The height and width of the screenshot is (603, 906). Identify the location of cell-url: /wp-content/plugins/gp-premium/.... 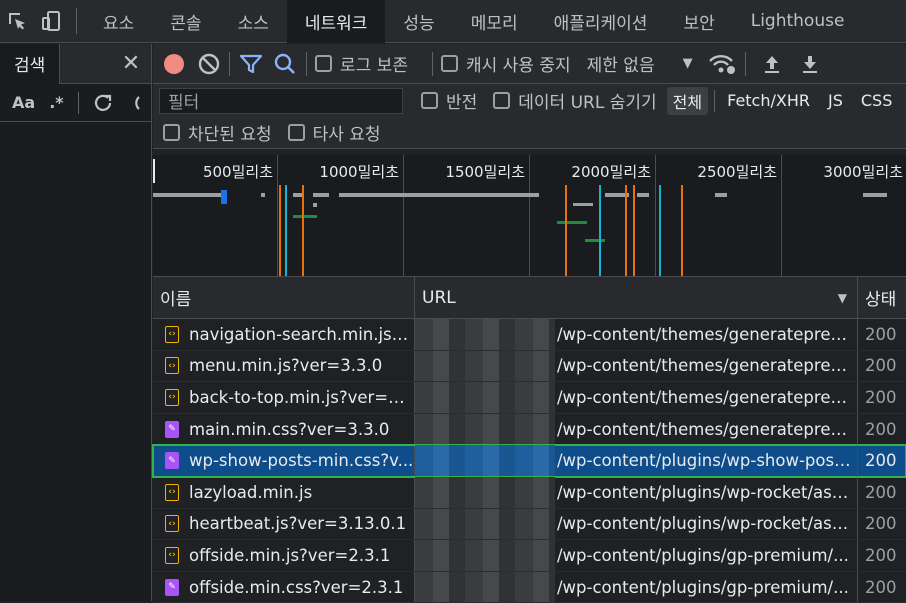
(636, 587).